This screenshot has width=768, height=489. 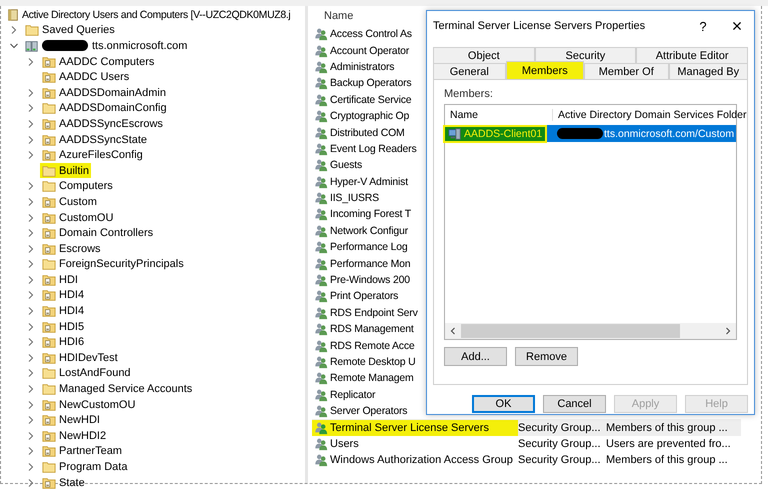 I want to click on column-header: Active Directory Domain Services Folder, so click(x=649, y=115).